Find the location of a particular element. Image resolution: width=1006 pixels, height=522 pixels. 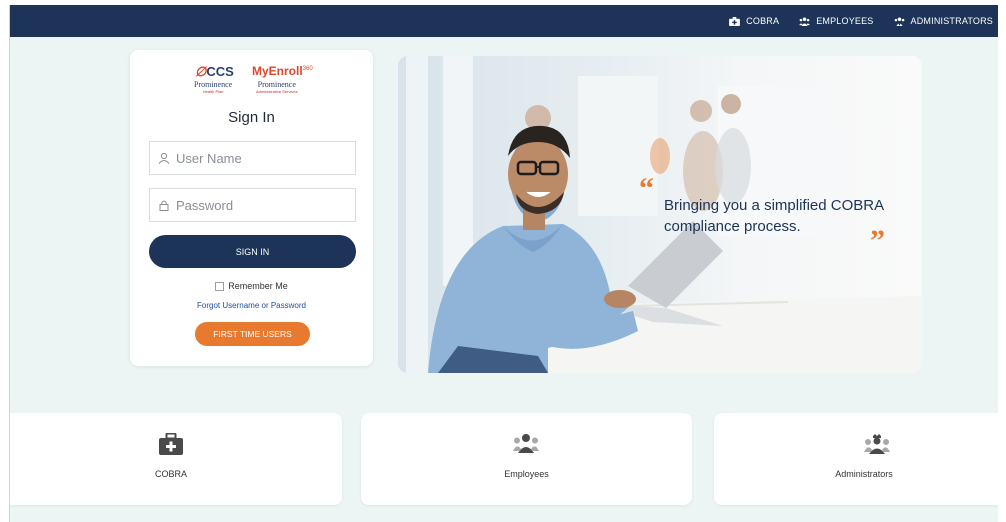

nav-administrators-label: ADMINISTRATORS is located at coordinates (951, 21).